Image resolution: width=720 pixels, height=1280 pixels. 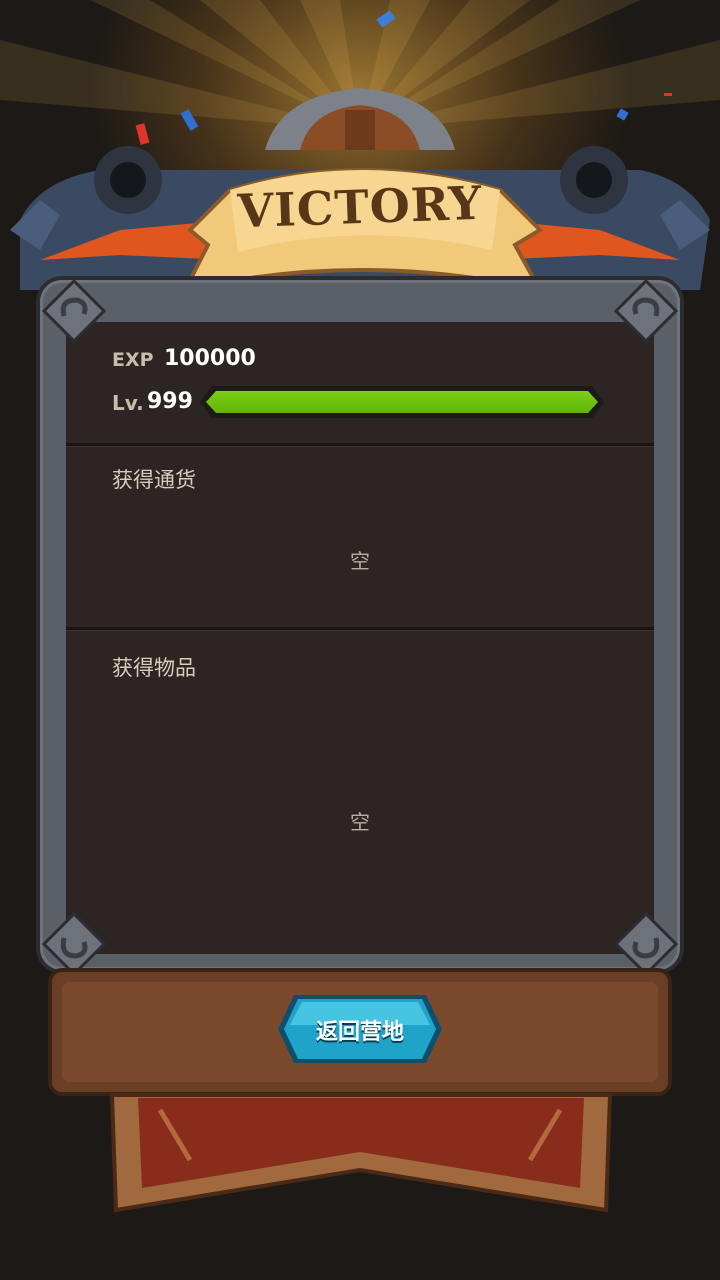 I want to click on level-label: Lv., so click(x=128, y=403).